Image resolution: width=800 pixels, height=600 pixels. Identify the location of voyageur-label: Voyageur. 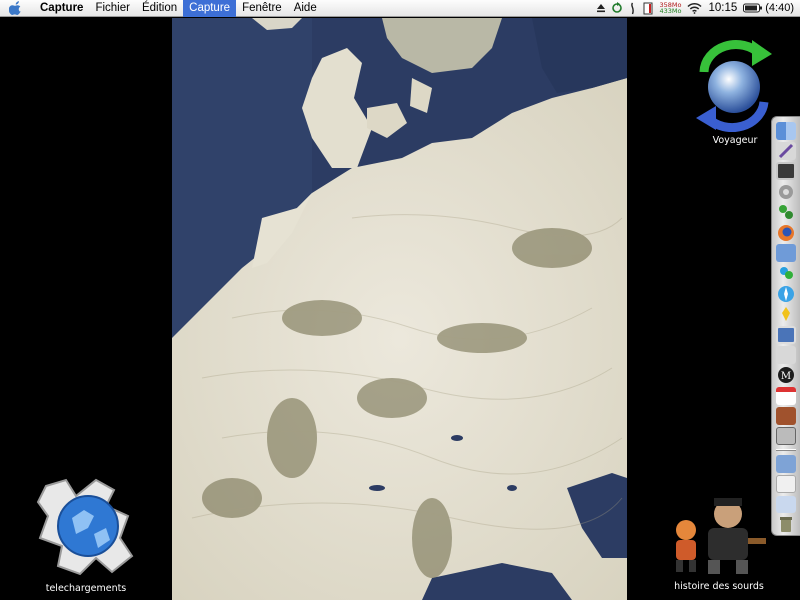
(735, 140).